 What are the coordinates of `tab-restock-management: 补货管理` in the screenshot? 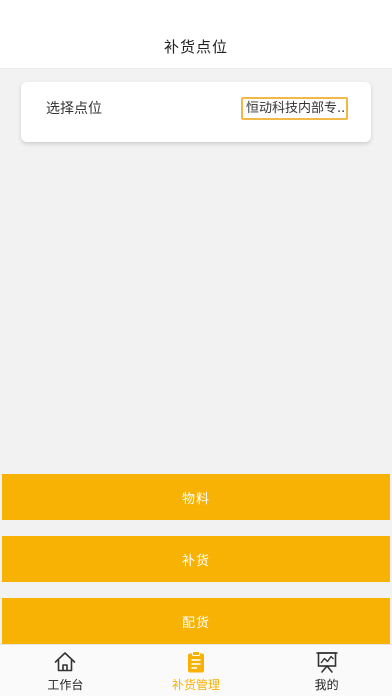 It's located at (196, 670).